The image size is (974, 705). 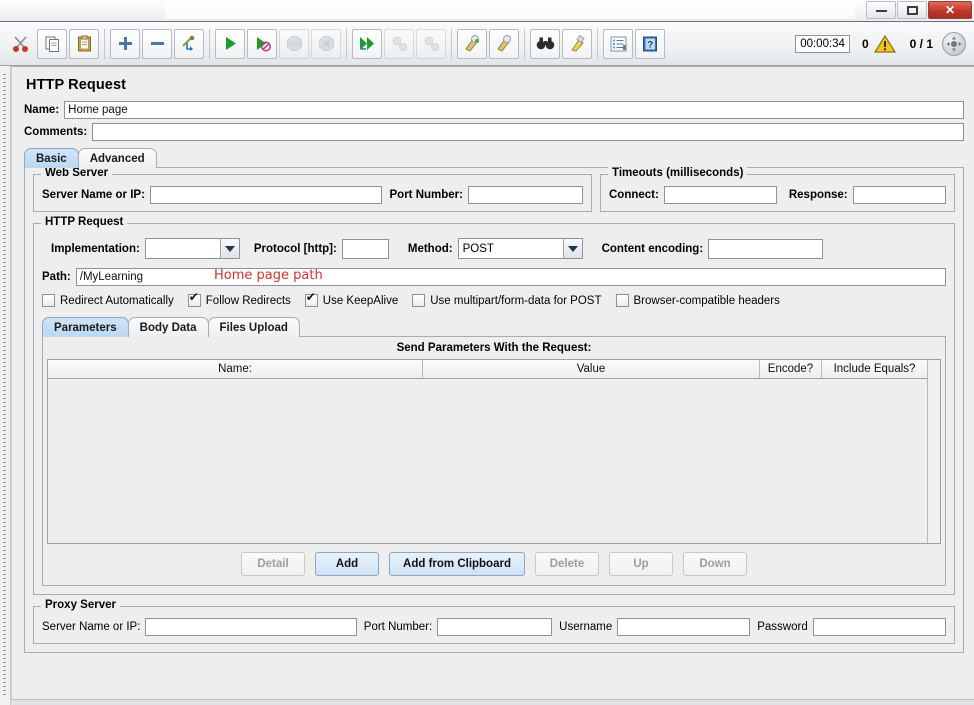 What do you see at coordinates (326, 43) in the screenshot?
I see `shutdown-button` at bounding box center [326, 43].